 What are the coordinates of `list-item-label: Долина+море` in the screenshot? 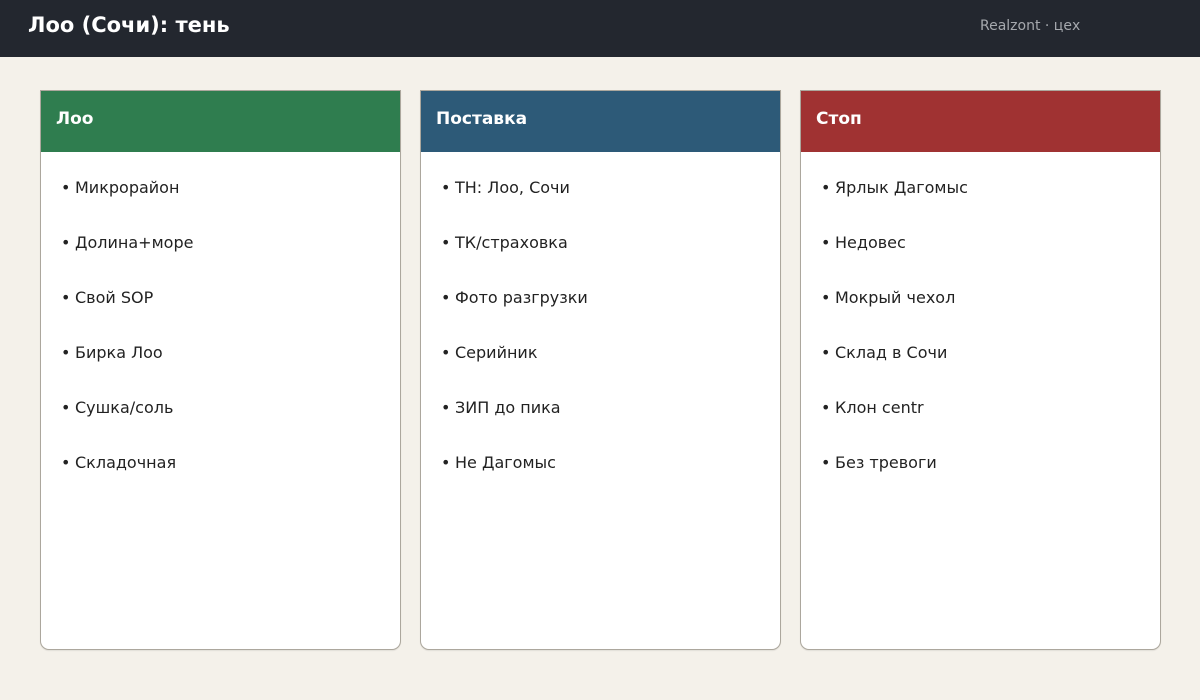 It's located at (134, 242).